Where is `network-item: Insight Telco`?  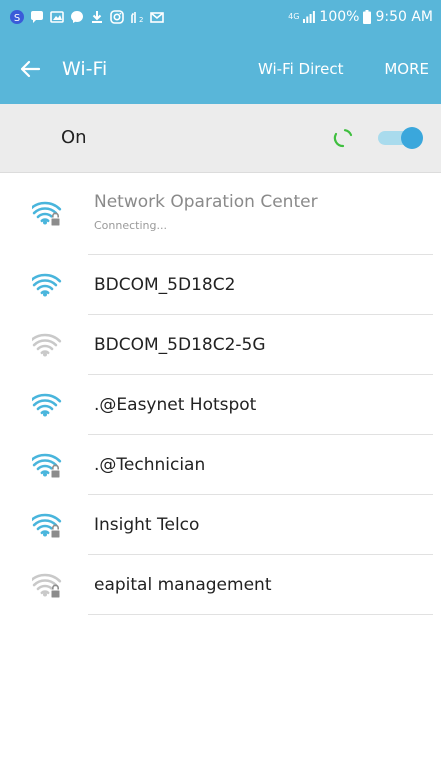
network-item: Insight Telco is located at coordinates (220, 525).